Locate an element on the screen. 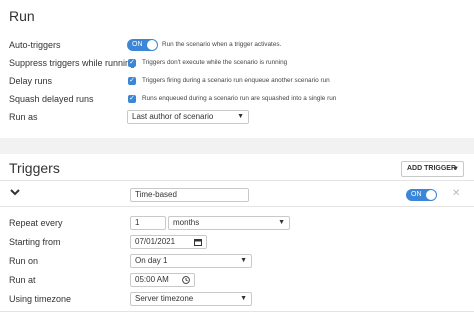  suppress-triggers-label: Suppress triggers while running is located at coordinates (72, 63).